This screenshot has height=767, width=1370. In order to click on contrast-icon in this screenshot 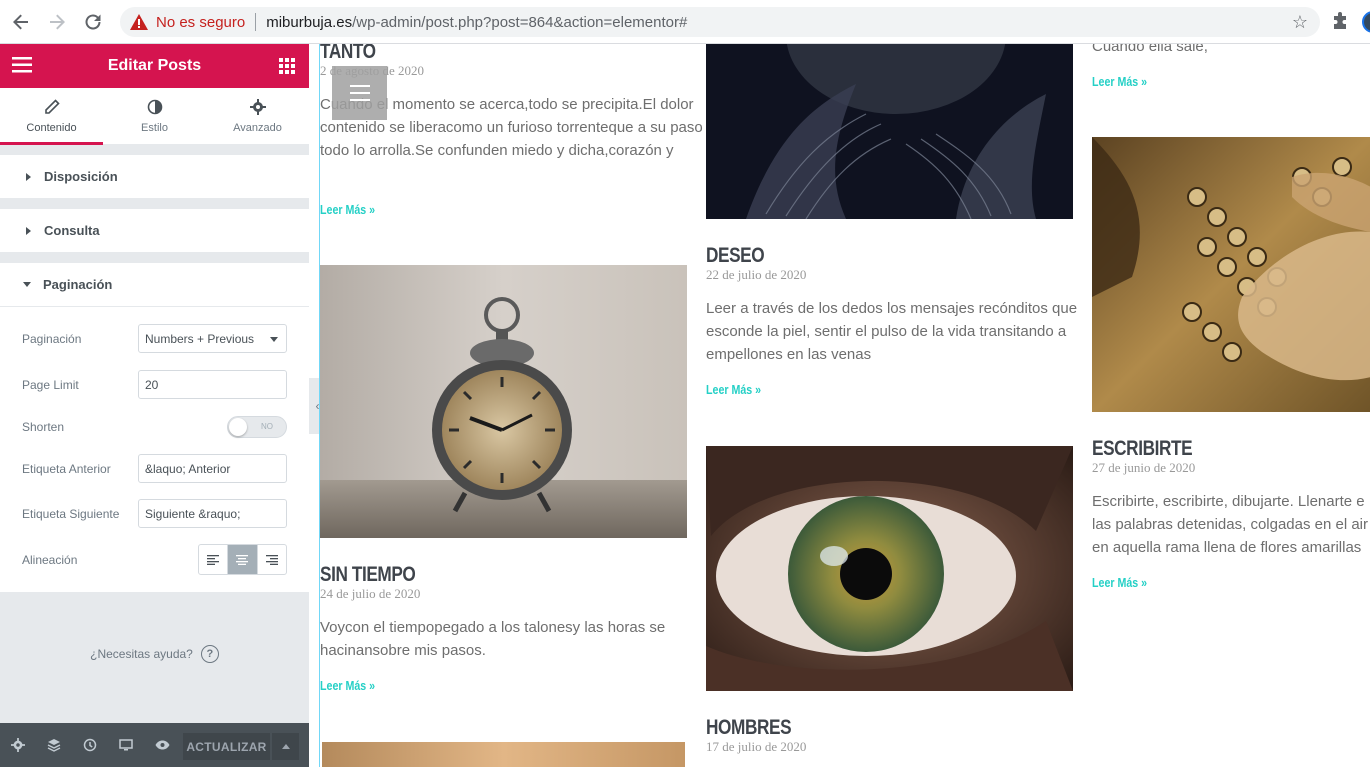, I will do `click(154, 107)`.